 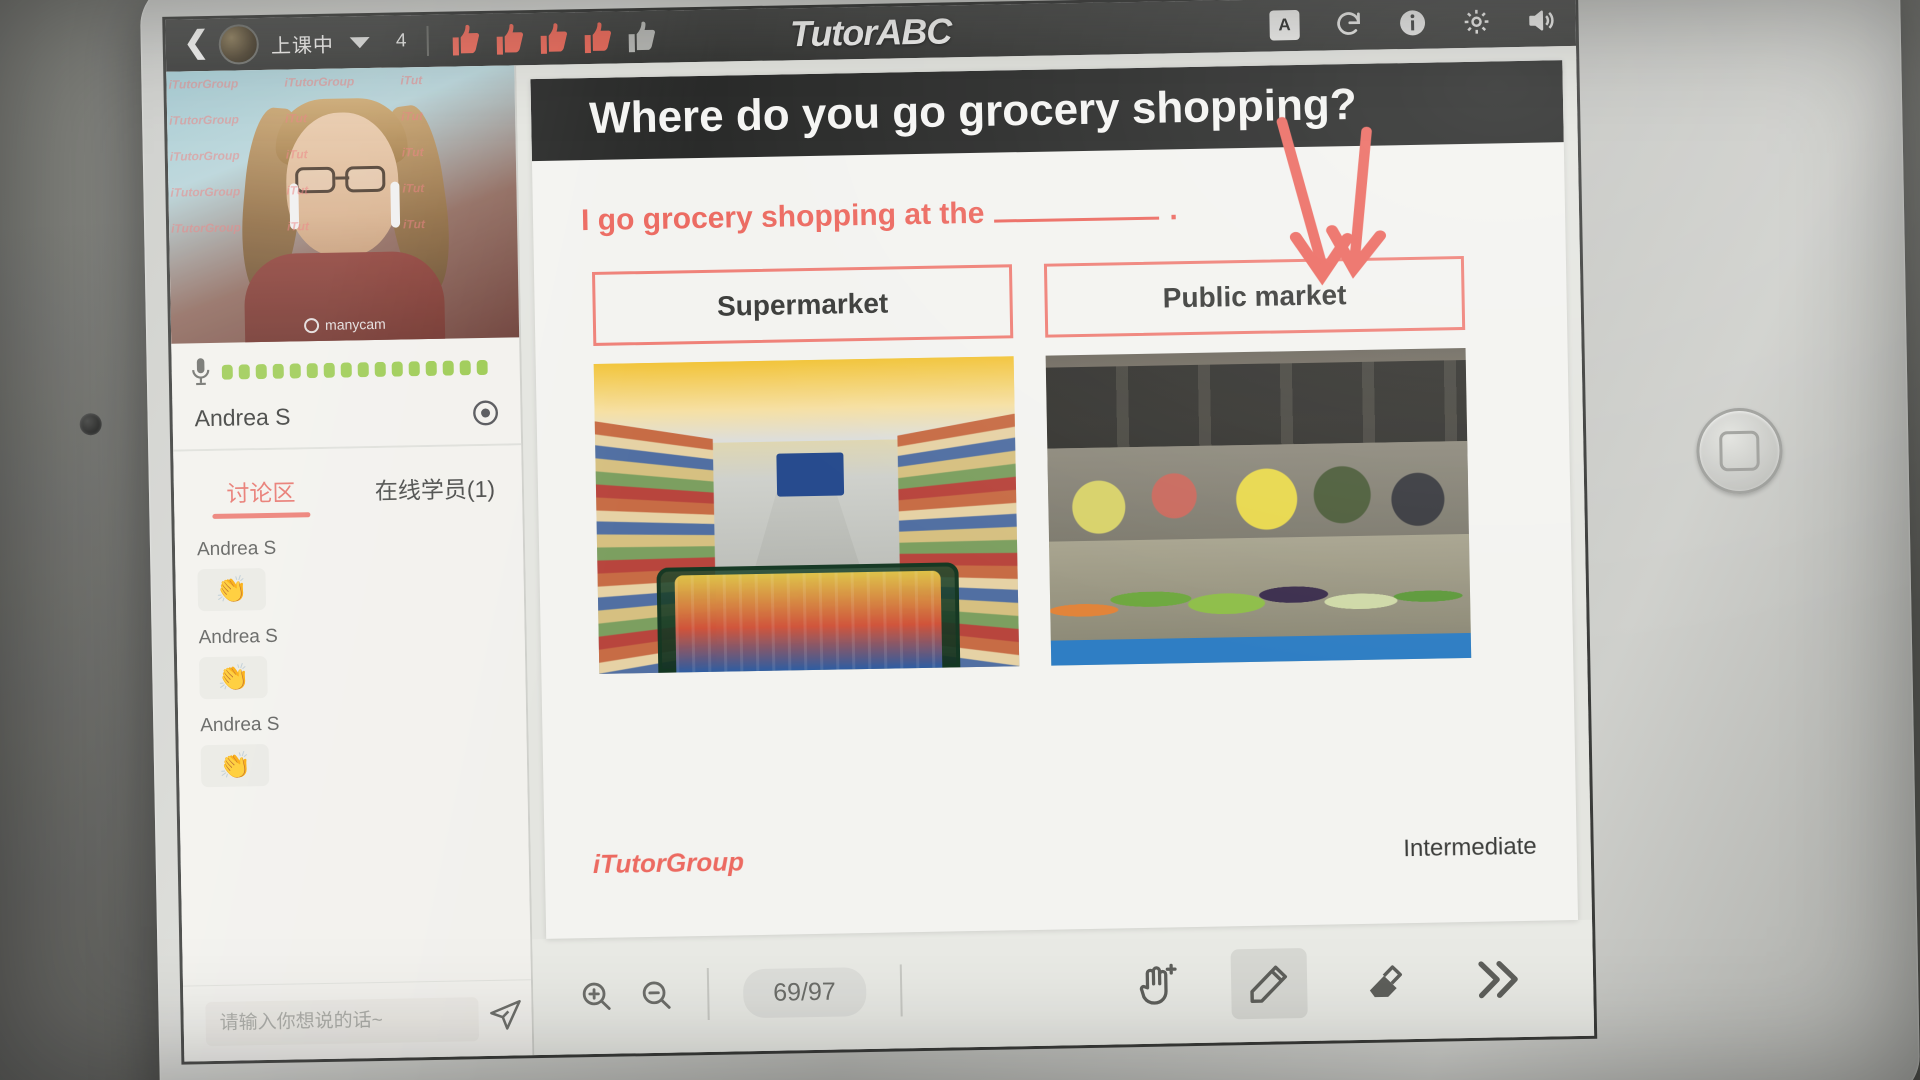 I want to click on pencil-icon, so click(x=1269, y=984).